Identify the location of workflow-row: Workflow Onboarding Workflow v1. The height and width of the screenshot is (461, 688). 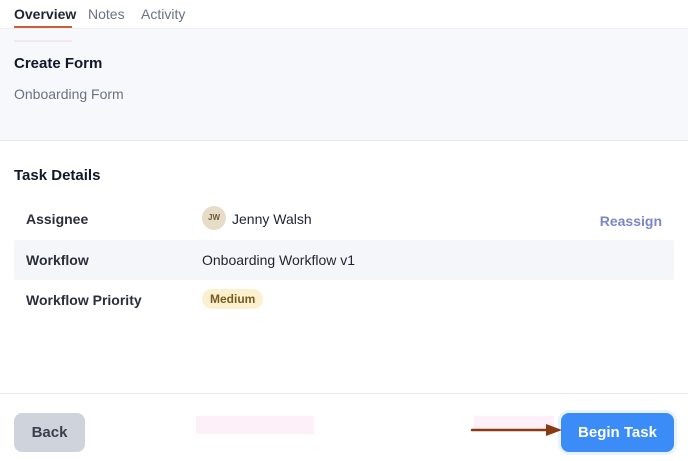
(344, 260).